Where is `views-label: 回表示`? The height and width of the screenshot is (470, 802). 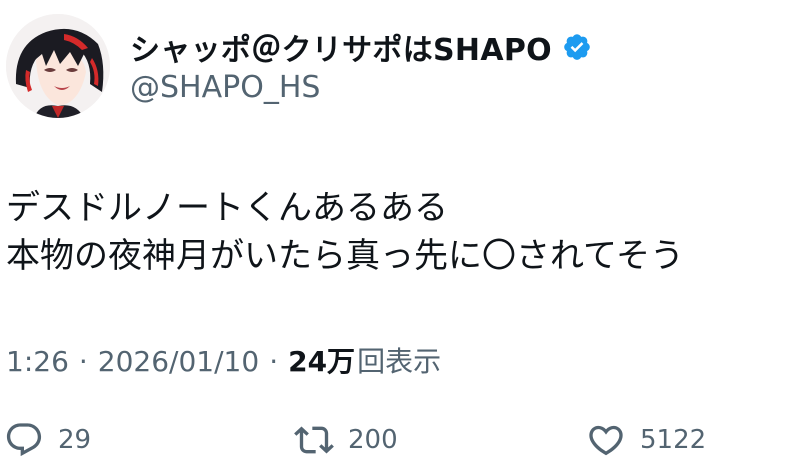 views-label: 回表示 is located at coordinates (399, 361).